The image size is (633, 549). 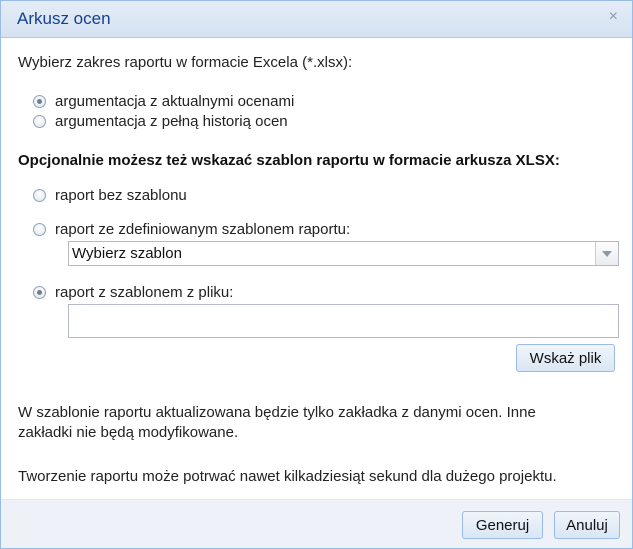 I want to click on radio-label: argumentacja z pełną historią ocen, so click(x=171, y=121).